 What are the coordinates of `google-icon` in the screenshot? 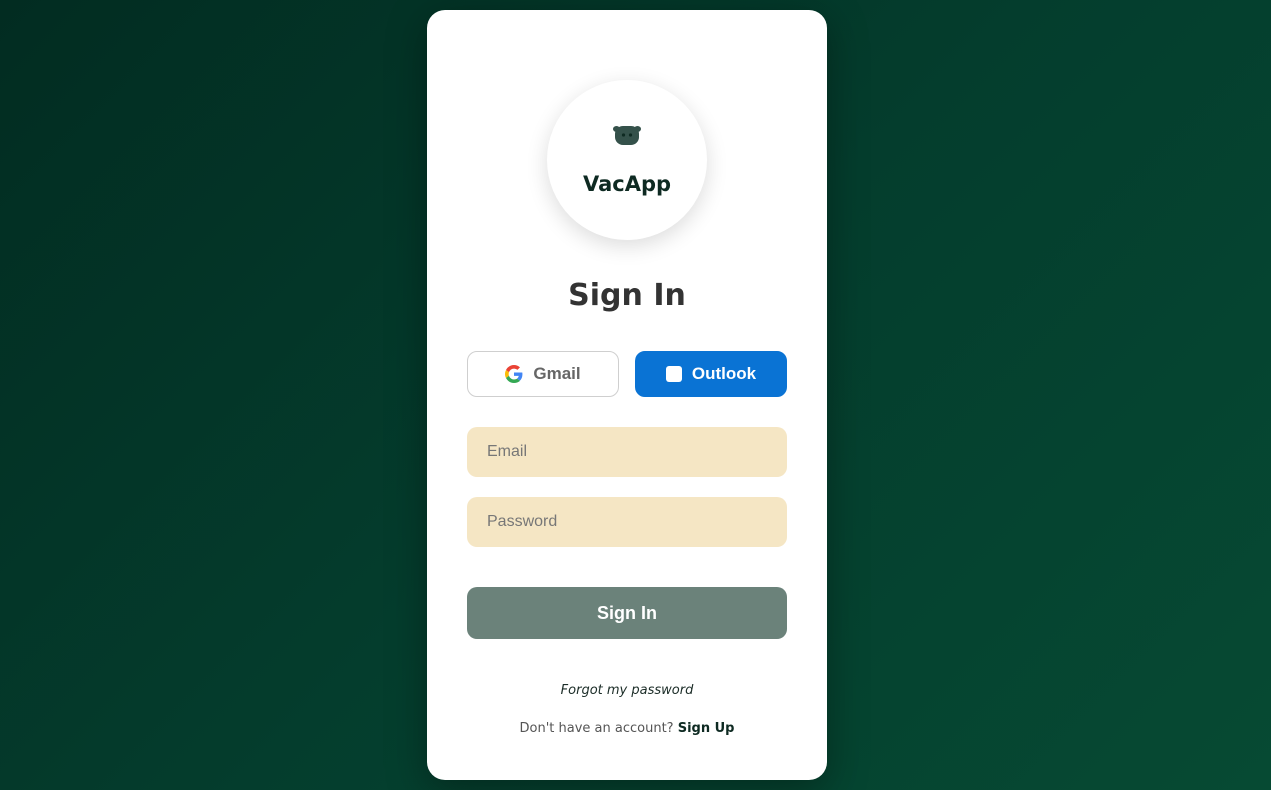 It's located at (514, 374).